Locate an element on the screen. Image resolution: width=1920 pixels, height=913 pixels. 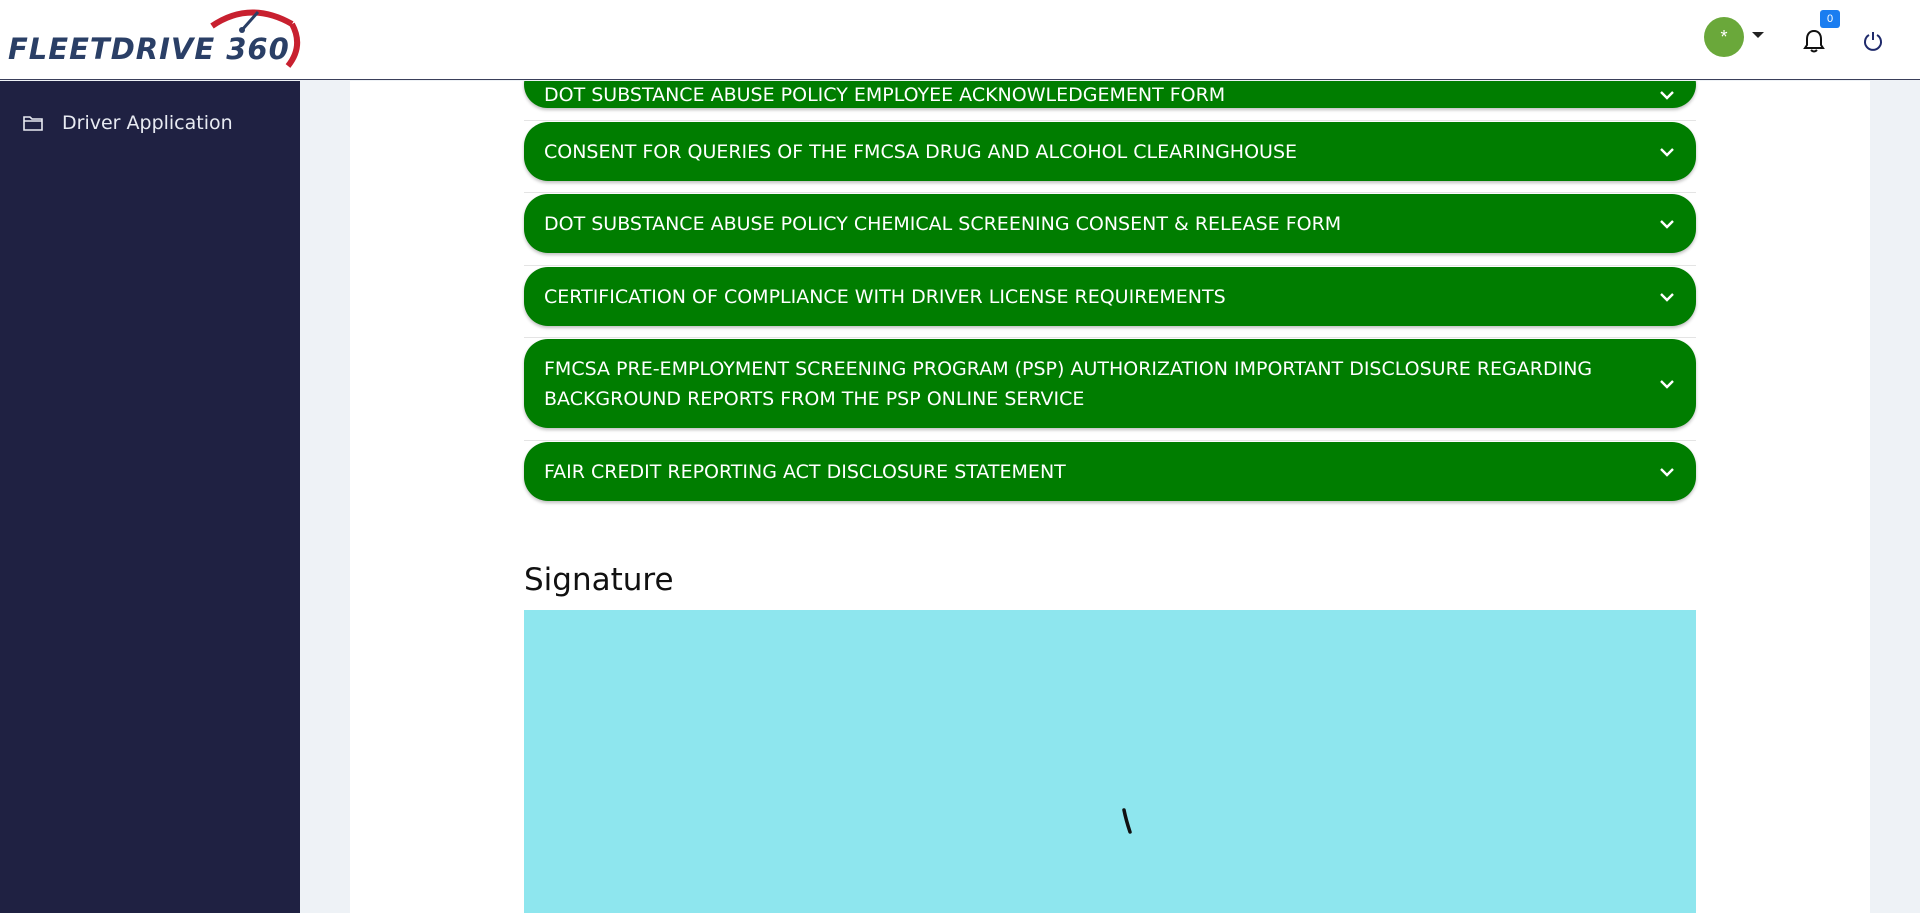
sidebar-item-label: Driver Application is located at coordinates (147, 123).